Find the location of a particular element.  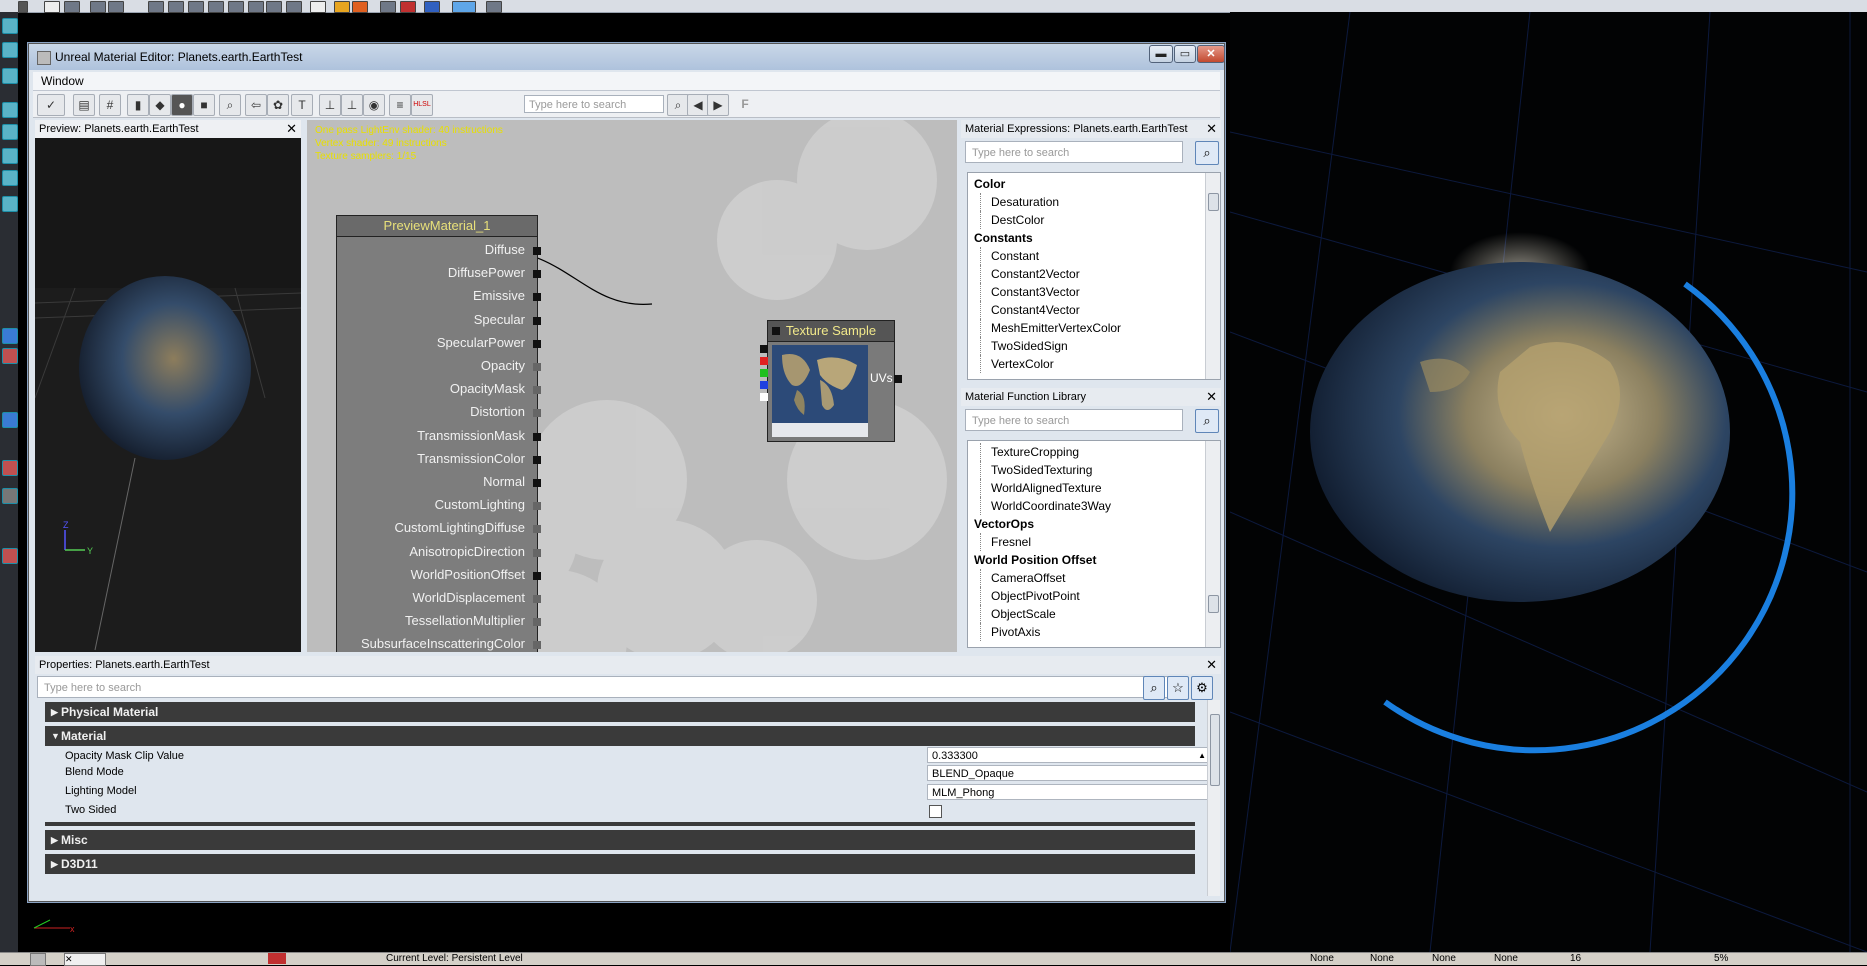

p-icon is located at coordinates (52, 7).